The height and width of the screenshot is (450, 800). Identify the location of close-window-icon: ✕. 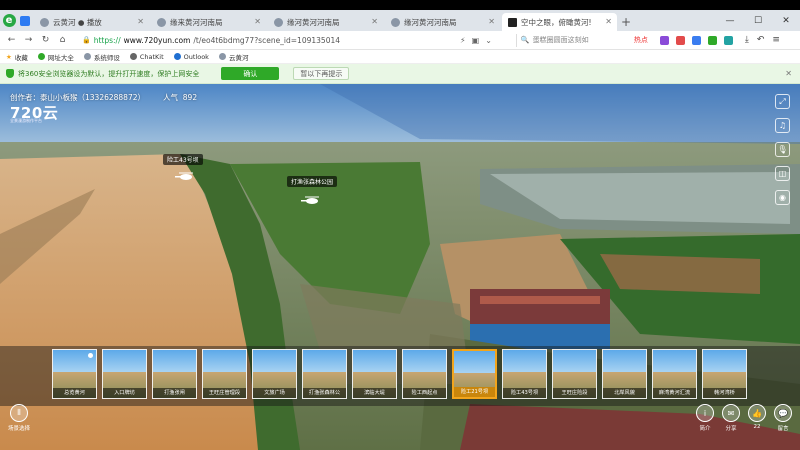
(786, 20).